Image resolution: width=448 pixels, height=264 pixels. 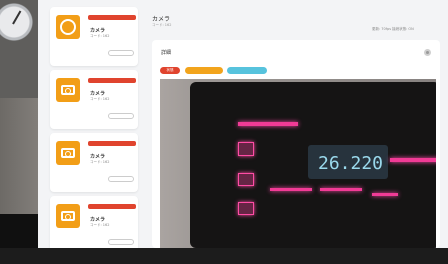 What do you see at coordinates (204, 70) in the screenshot?
I see `filter-tag` at bounding box center [204, 70].